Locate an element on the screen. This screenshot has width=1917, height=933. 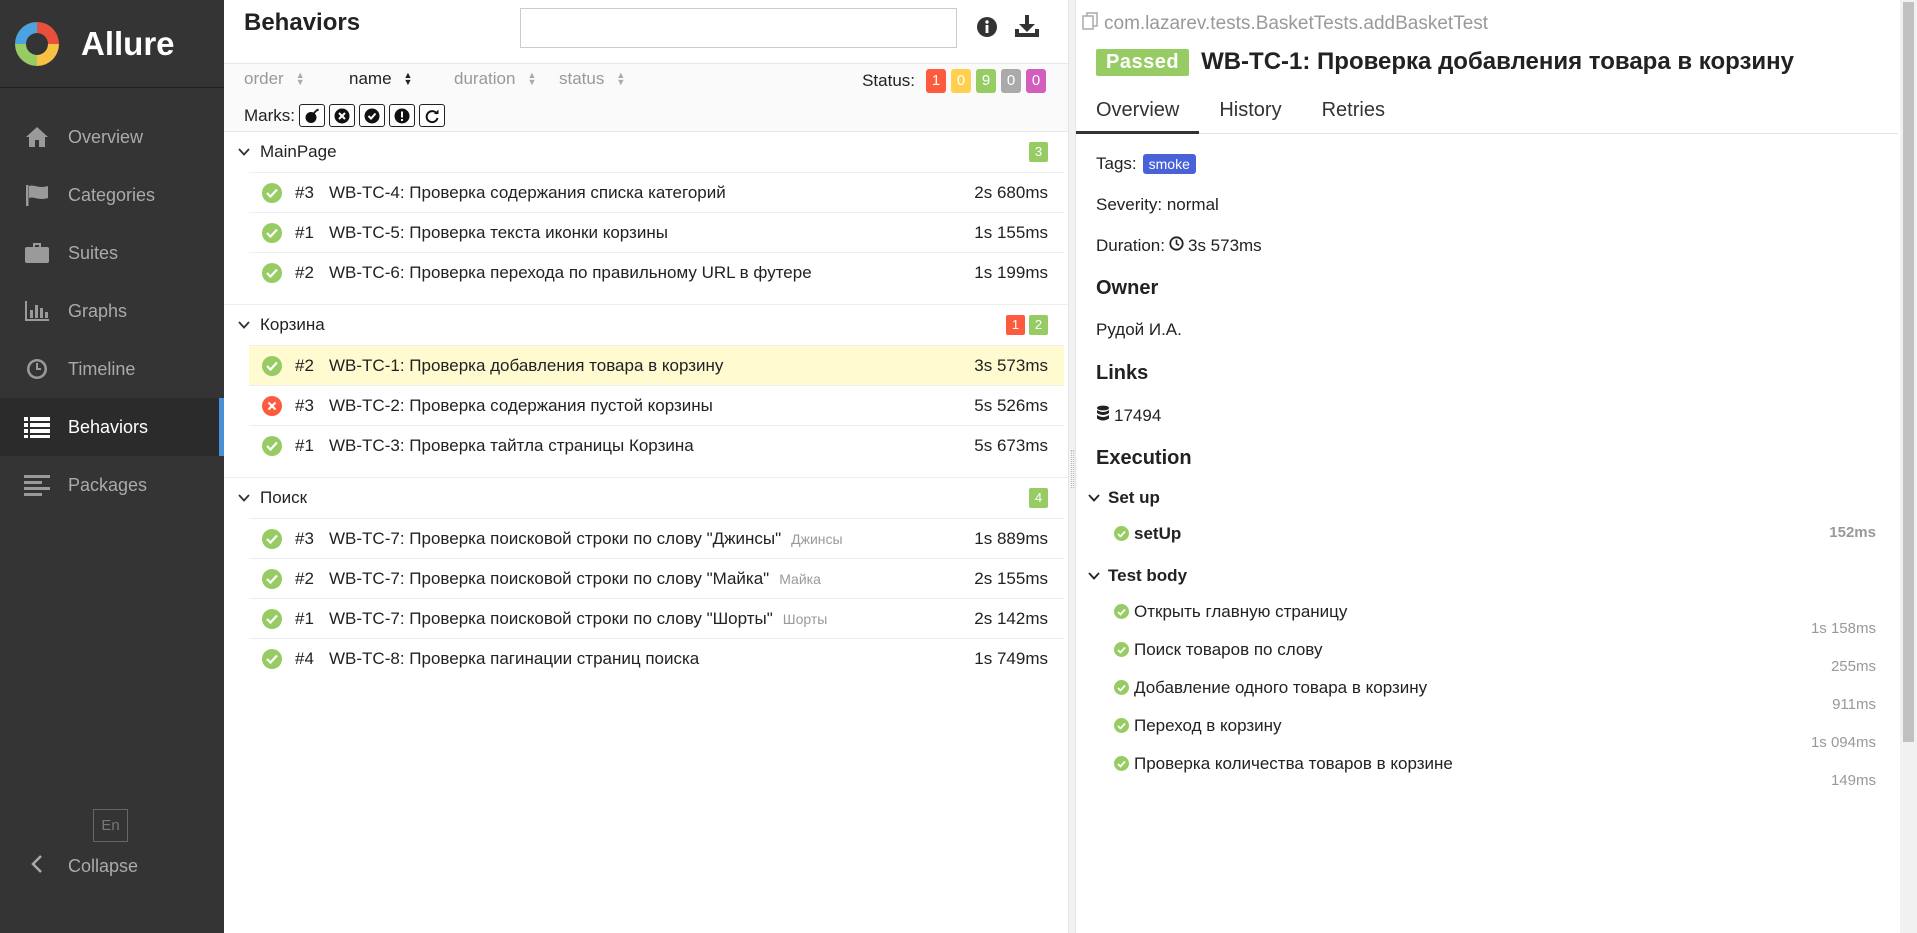
mark-new-failed-toggle is located at coordinates (342, 115).